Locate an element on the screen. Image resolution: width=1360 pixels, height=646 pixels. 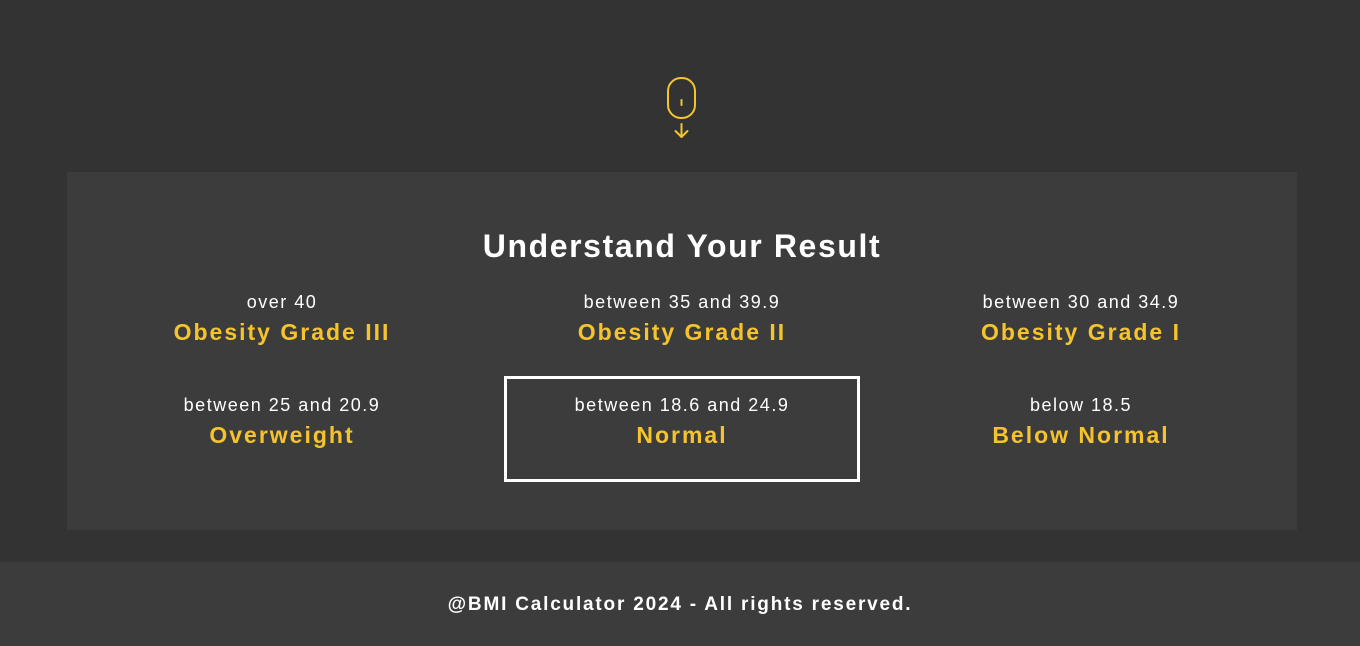
category-range: below 18.5 is located at coordinates (1081, 405).